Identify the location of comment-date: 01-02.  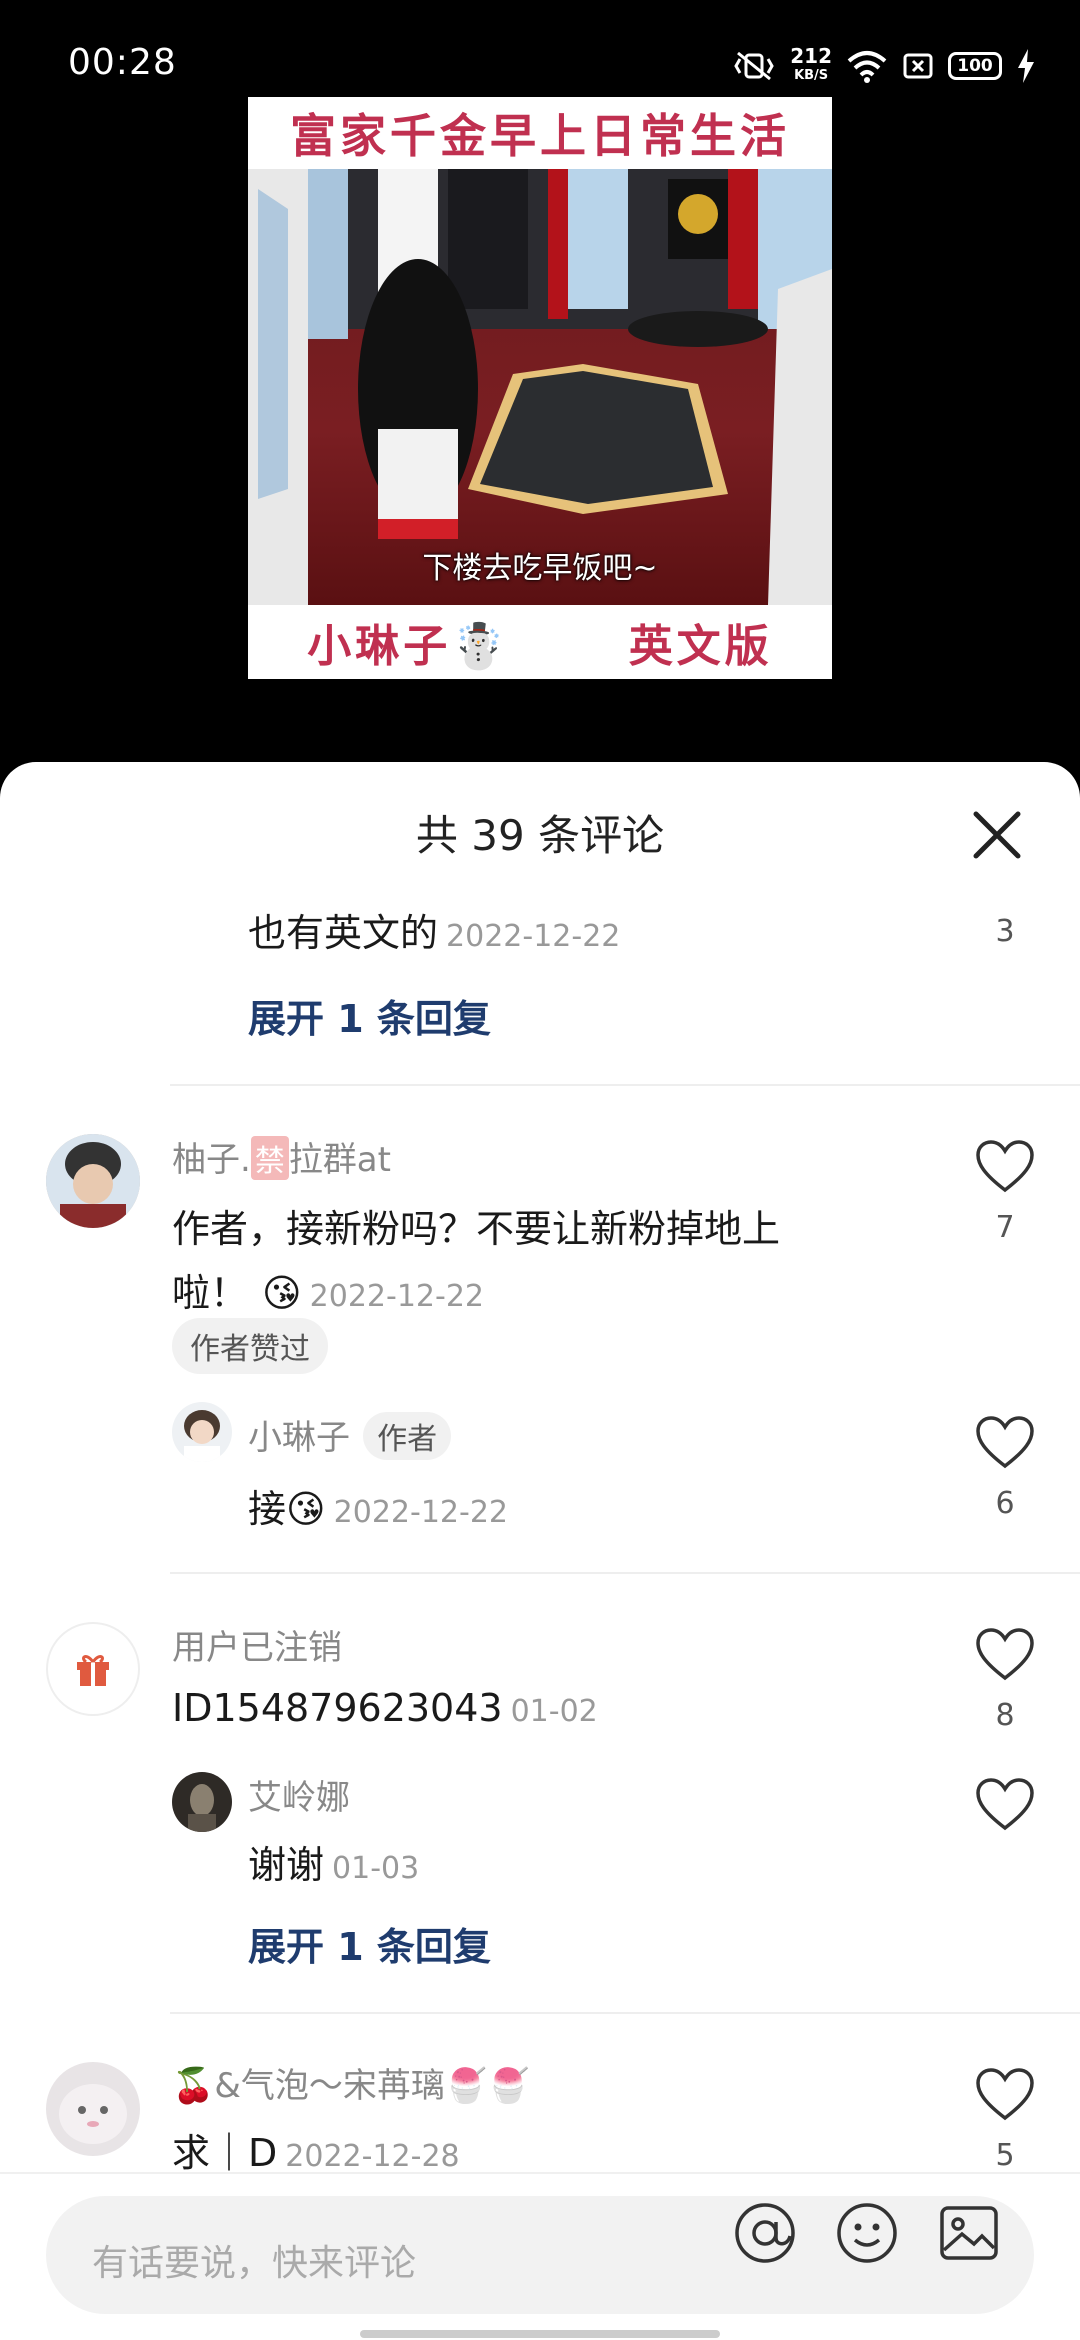
(554, 1711).